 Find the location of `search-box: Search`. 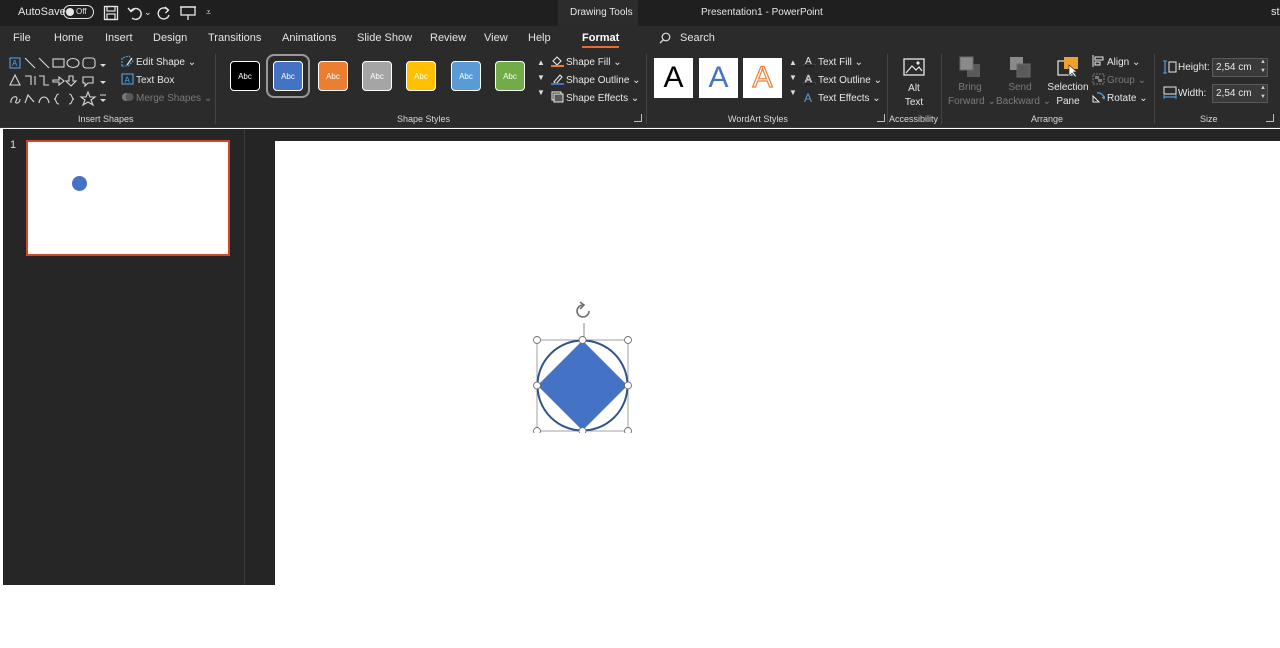

search-box: Search is located at coordinates (697, 38).